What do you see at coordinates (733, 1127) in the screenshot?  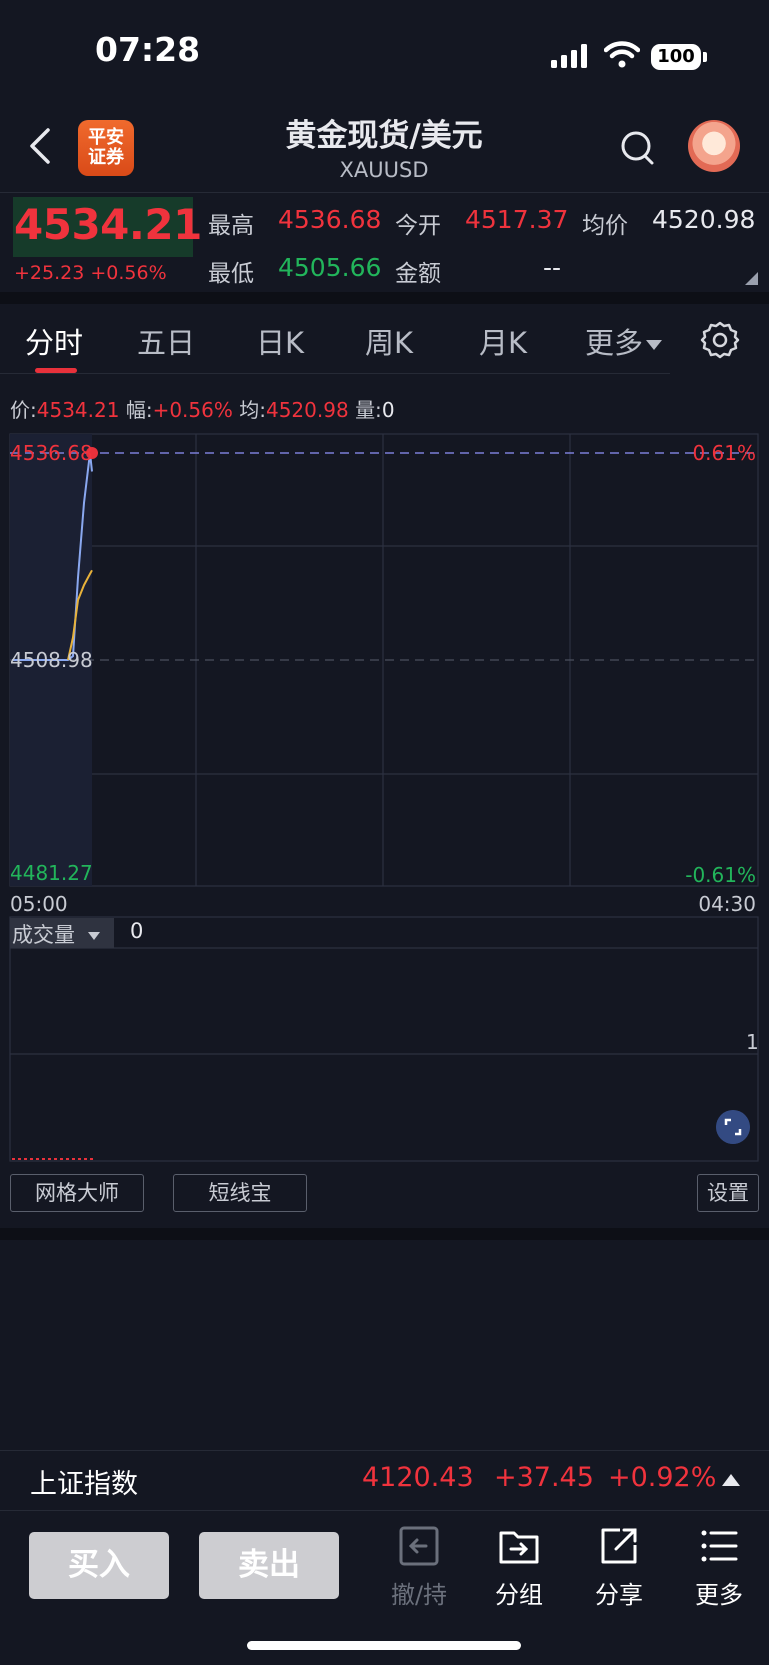 I see `fullscreen-icon` at bounding box center [733, 1127].